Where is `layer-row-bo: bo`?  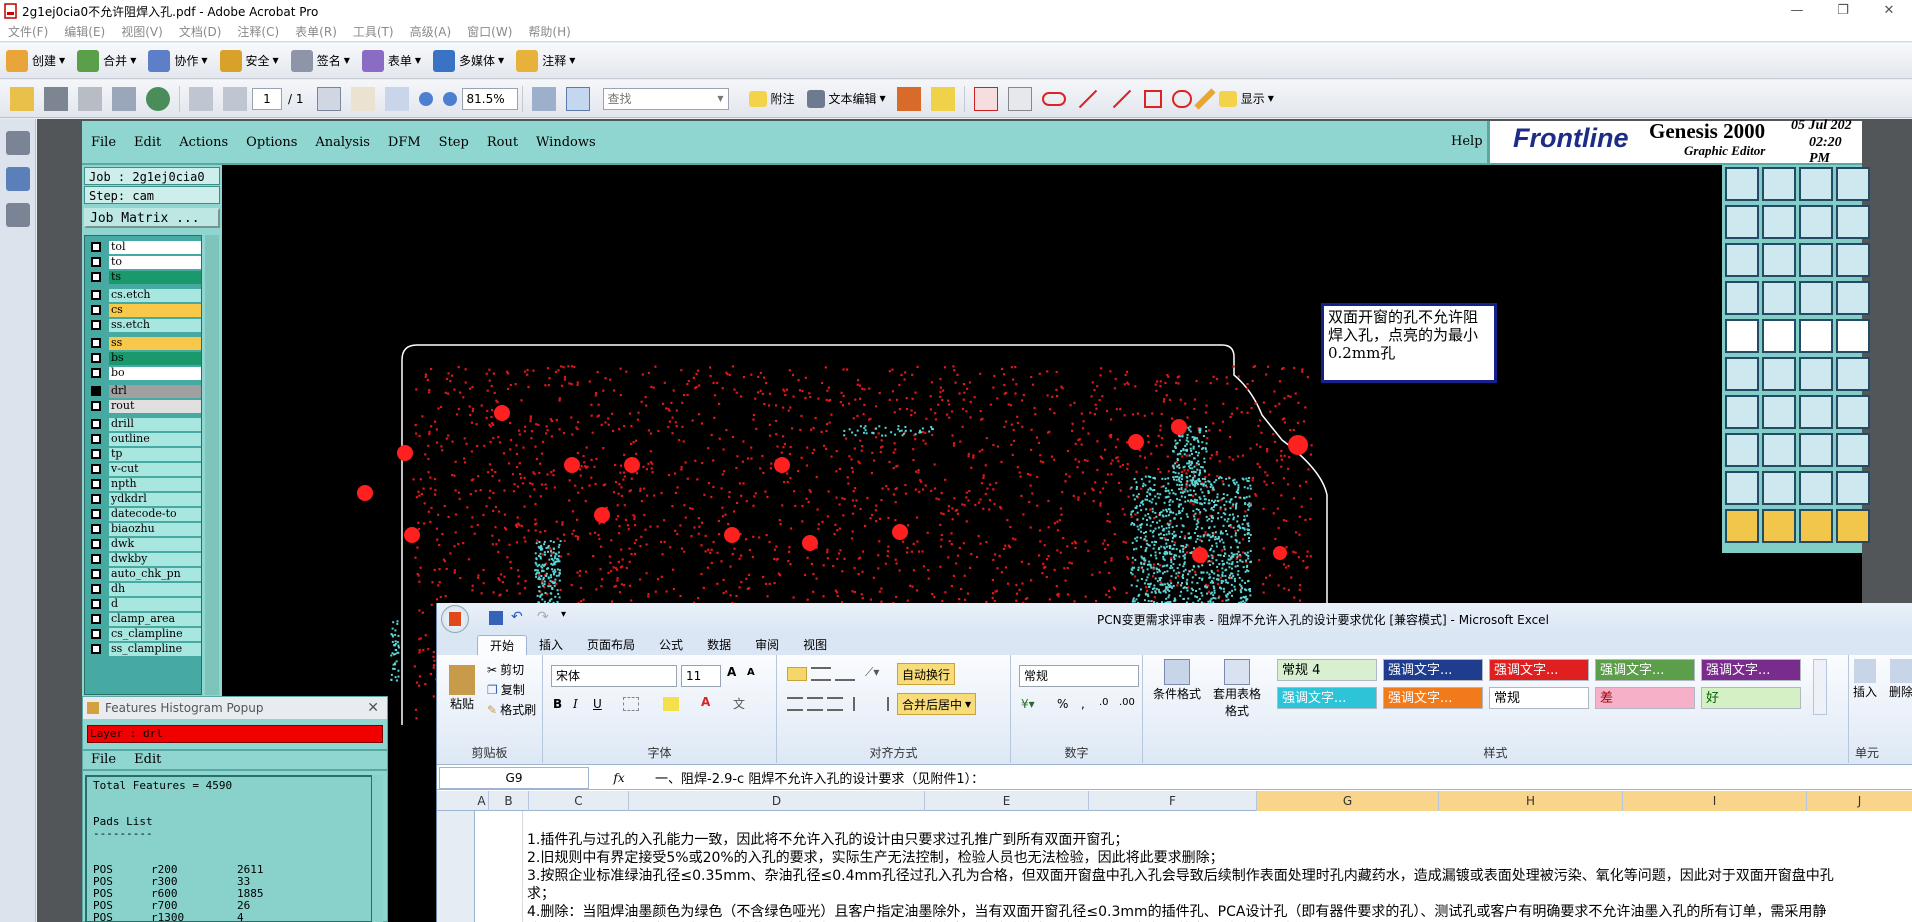
layer-row-bo: bo is located at coordinates (143, 373).